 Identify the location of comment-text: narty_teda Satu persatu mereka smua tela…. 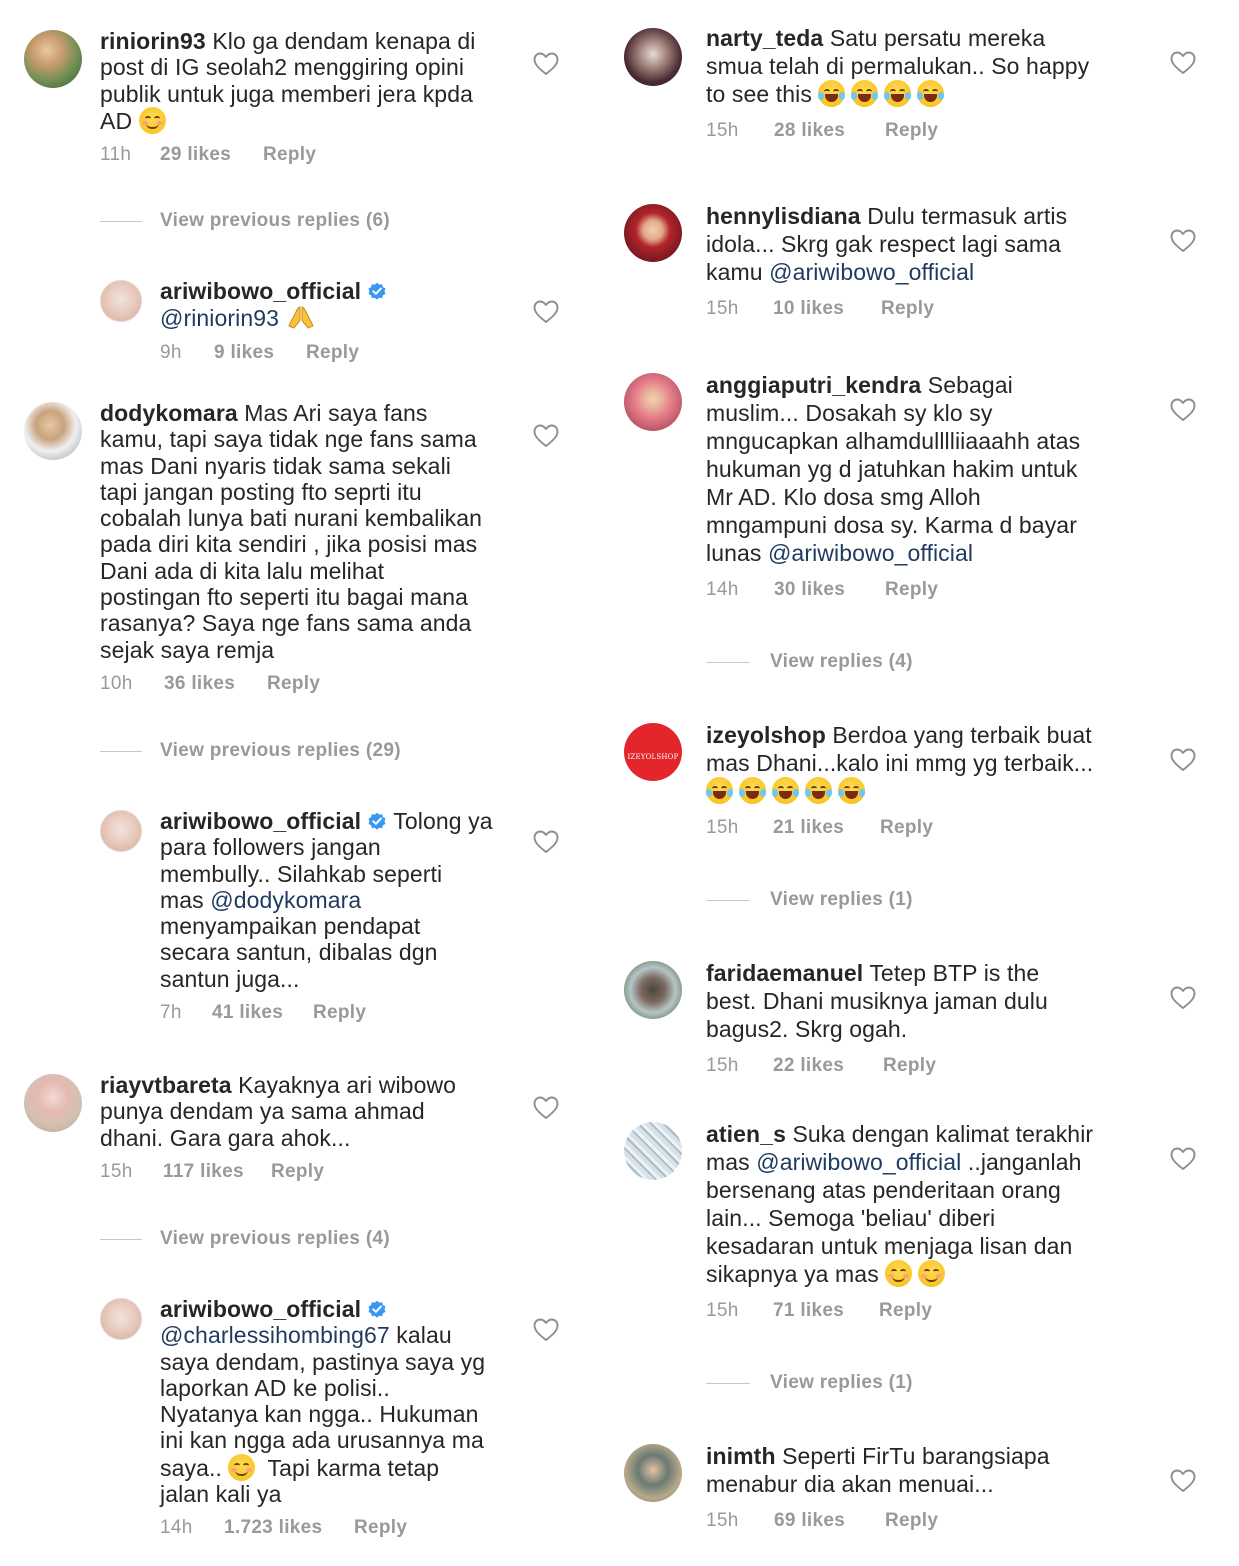
(898, 66).